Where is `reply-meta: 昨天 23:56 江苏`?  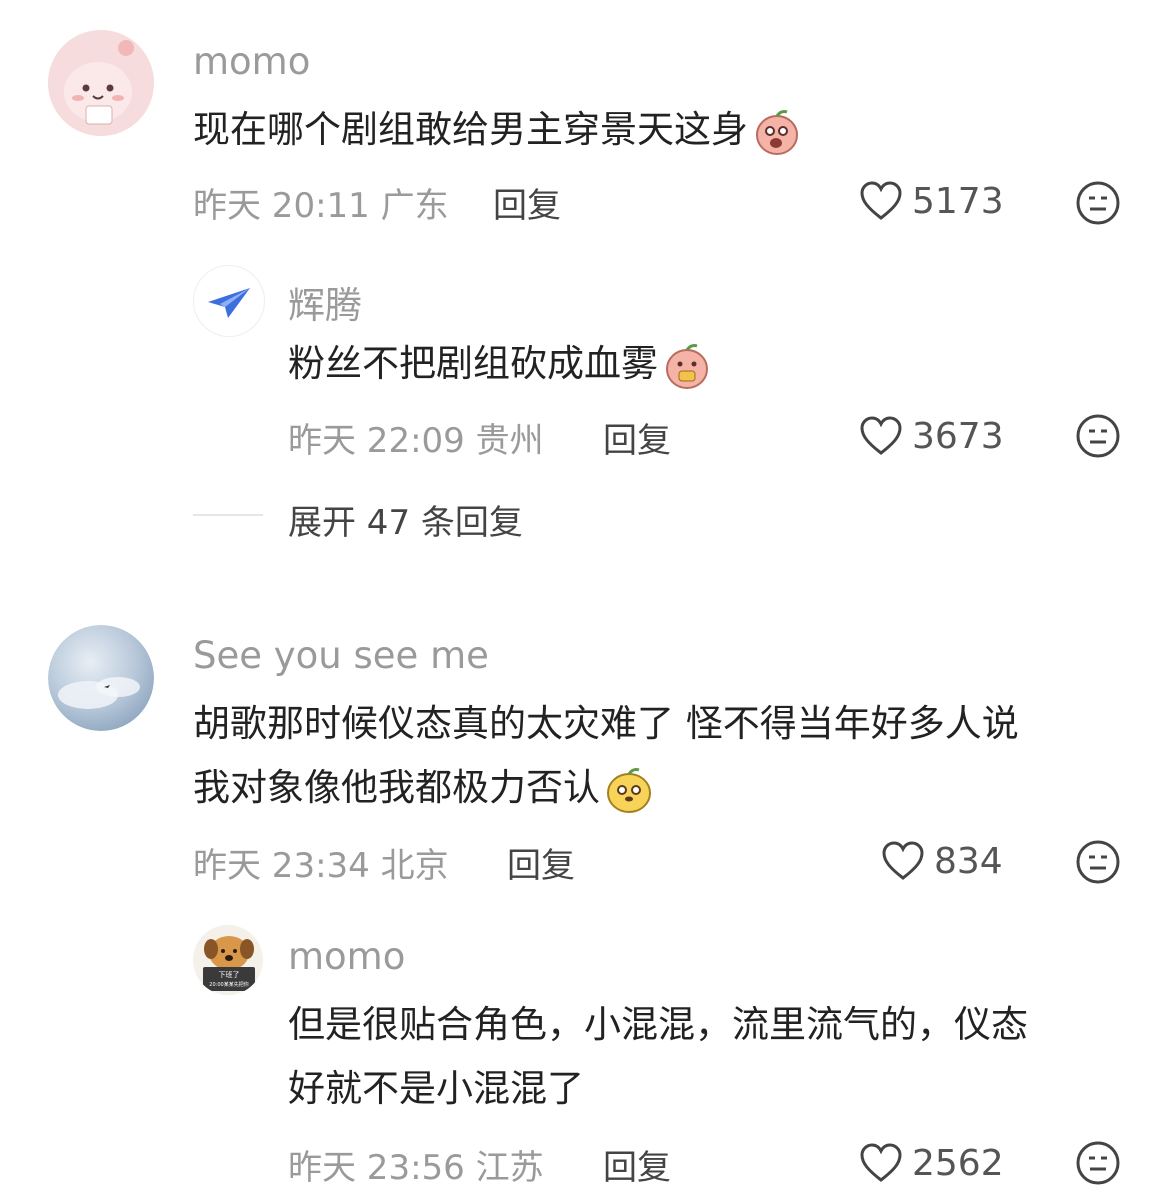 reply-meta: 昨天 23:56 江苏 is located at coordinates (416, 1168).